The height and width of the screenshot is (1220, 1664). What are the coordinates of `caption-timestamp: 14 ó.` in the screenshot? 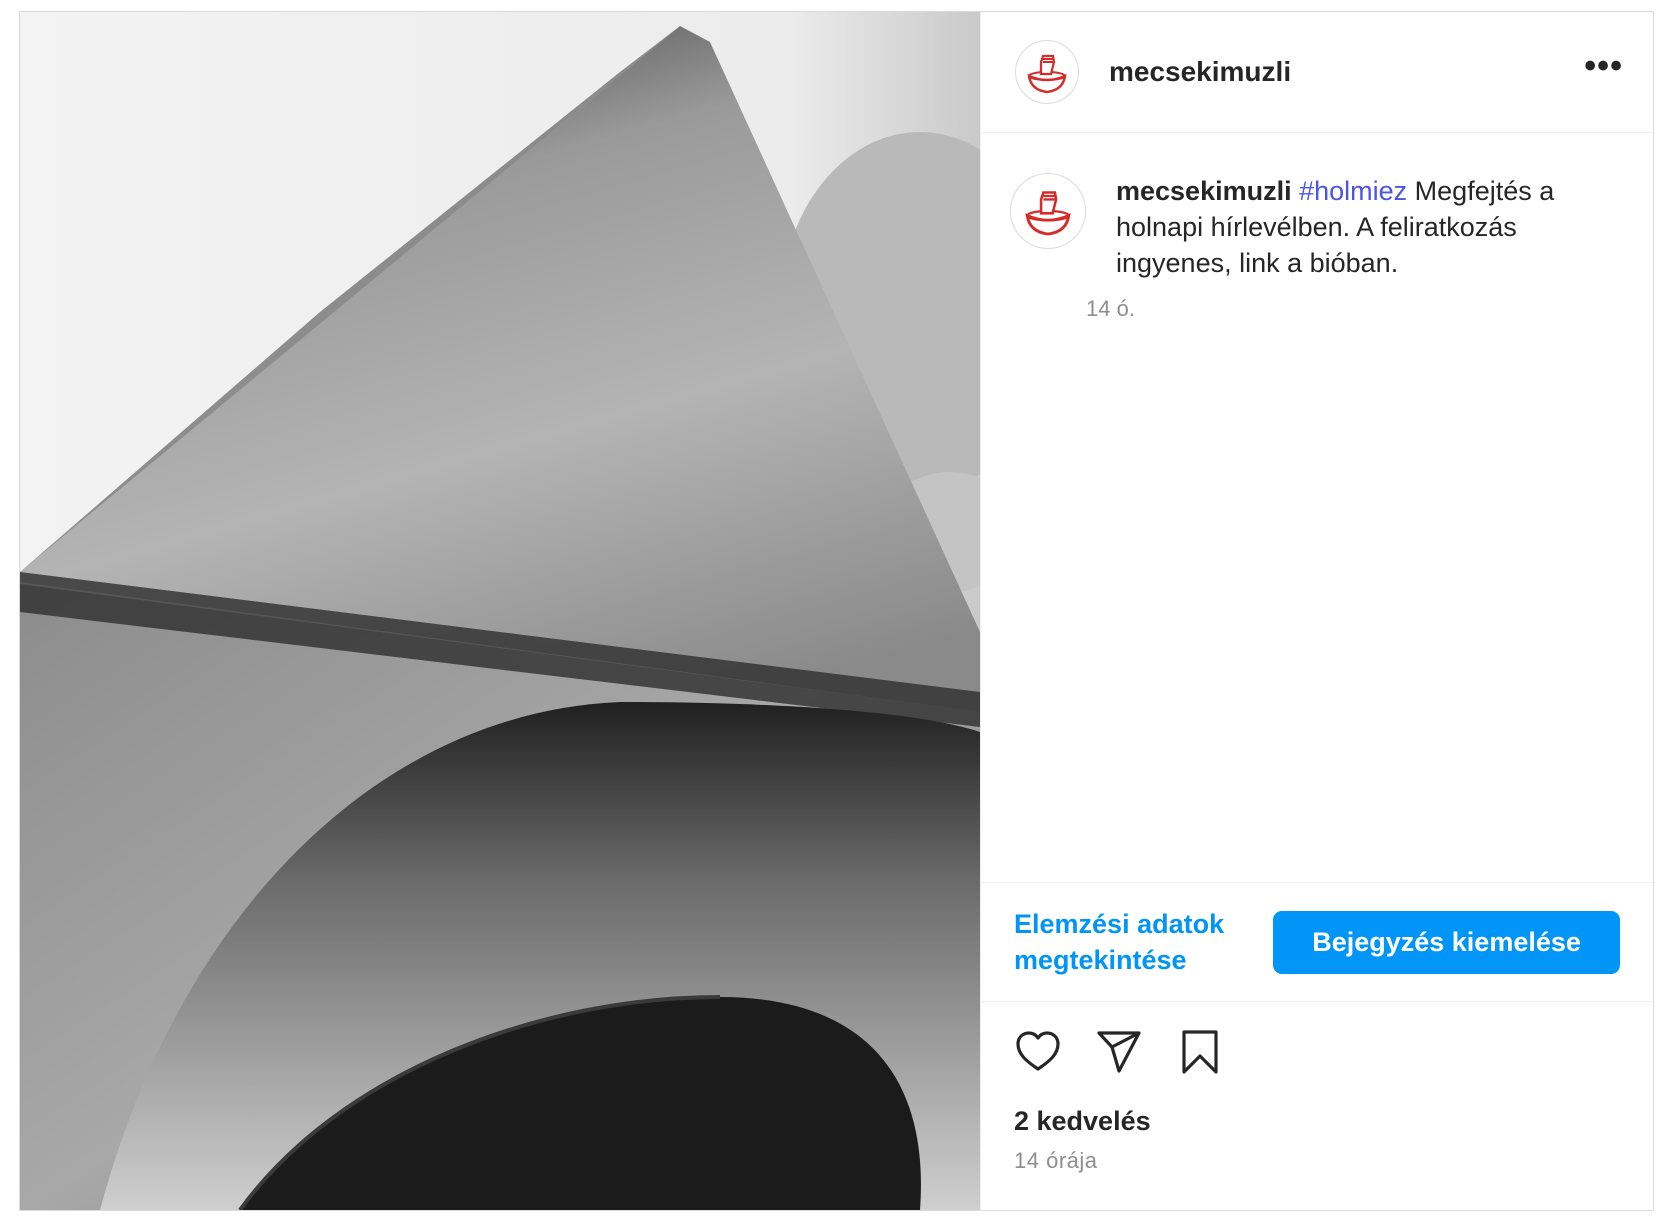 It's located at (1110, 308).